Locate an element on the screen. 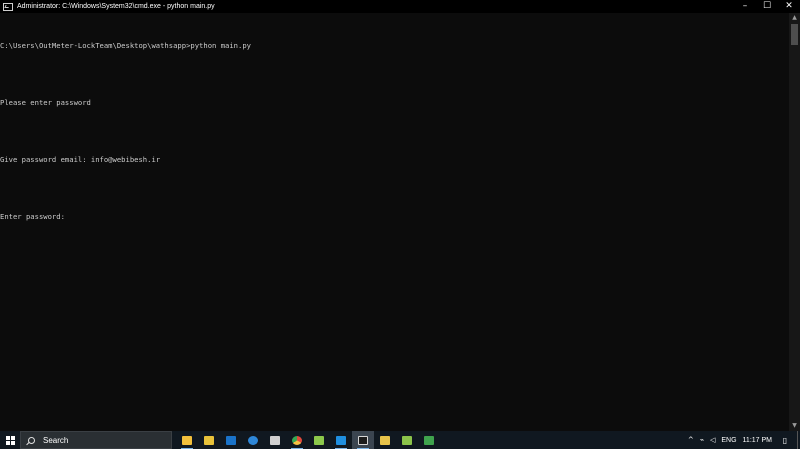 This screenshot has width=800, height=449. system-tray: ^ ⌁ ◁ ENG 11:17 PM ▯ is located at coordinates (742, 440).